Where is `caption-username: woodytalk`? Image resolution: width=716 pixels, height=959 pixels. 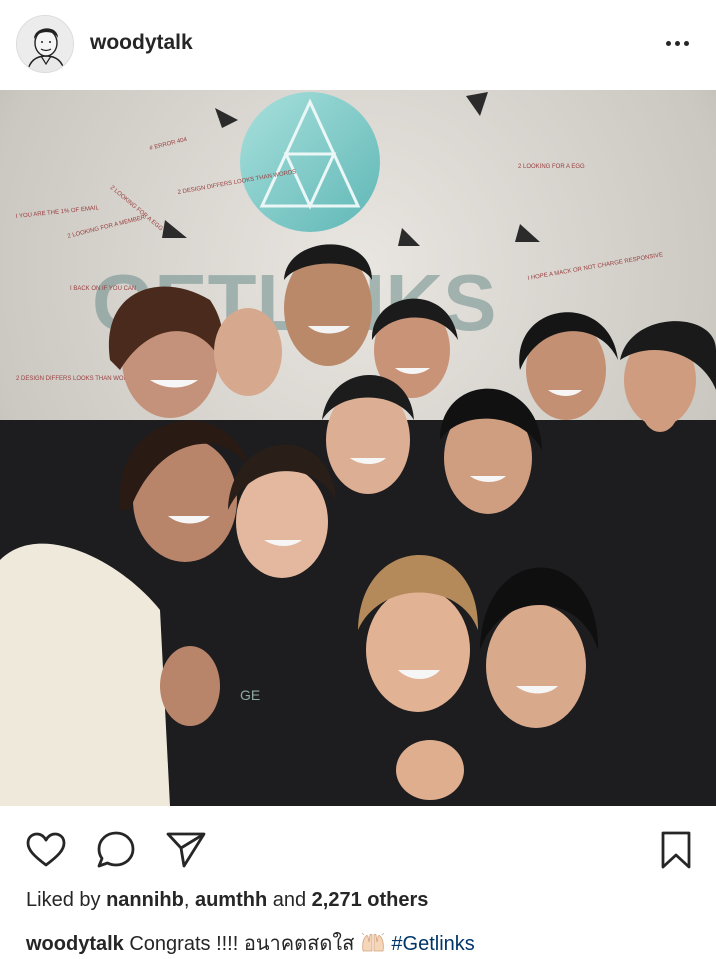 caption-username: woodytalk is located at coordinates (75, 944).